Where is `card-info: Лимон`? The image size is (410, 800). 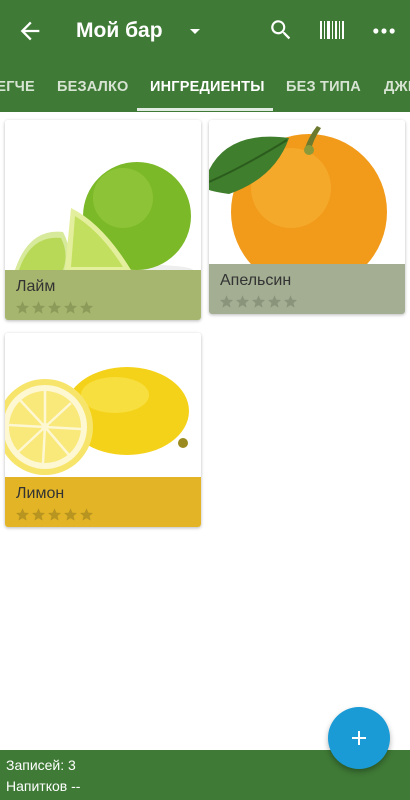
card-info: Лимон is located at coordinates (103, 502).